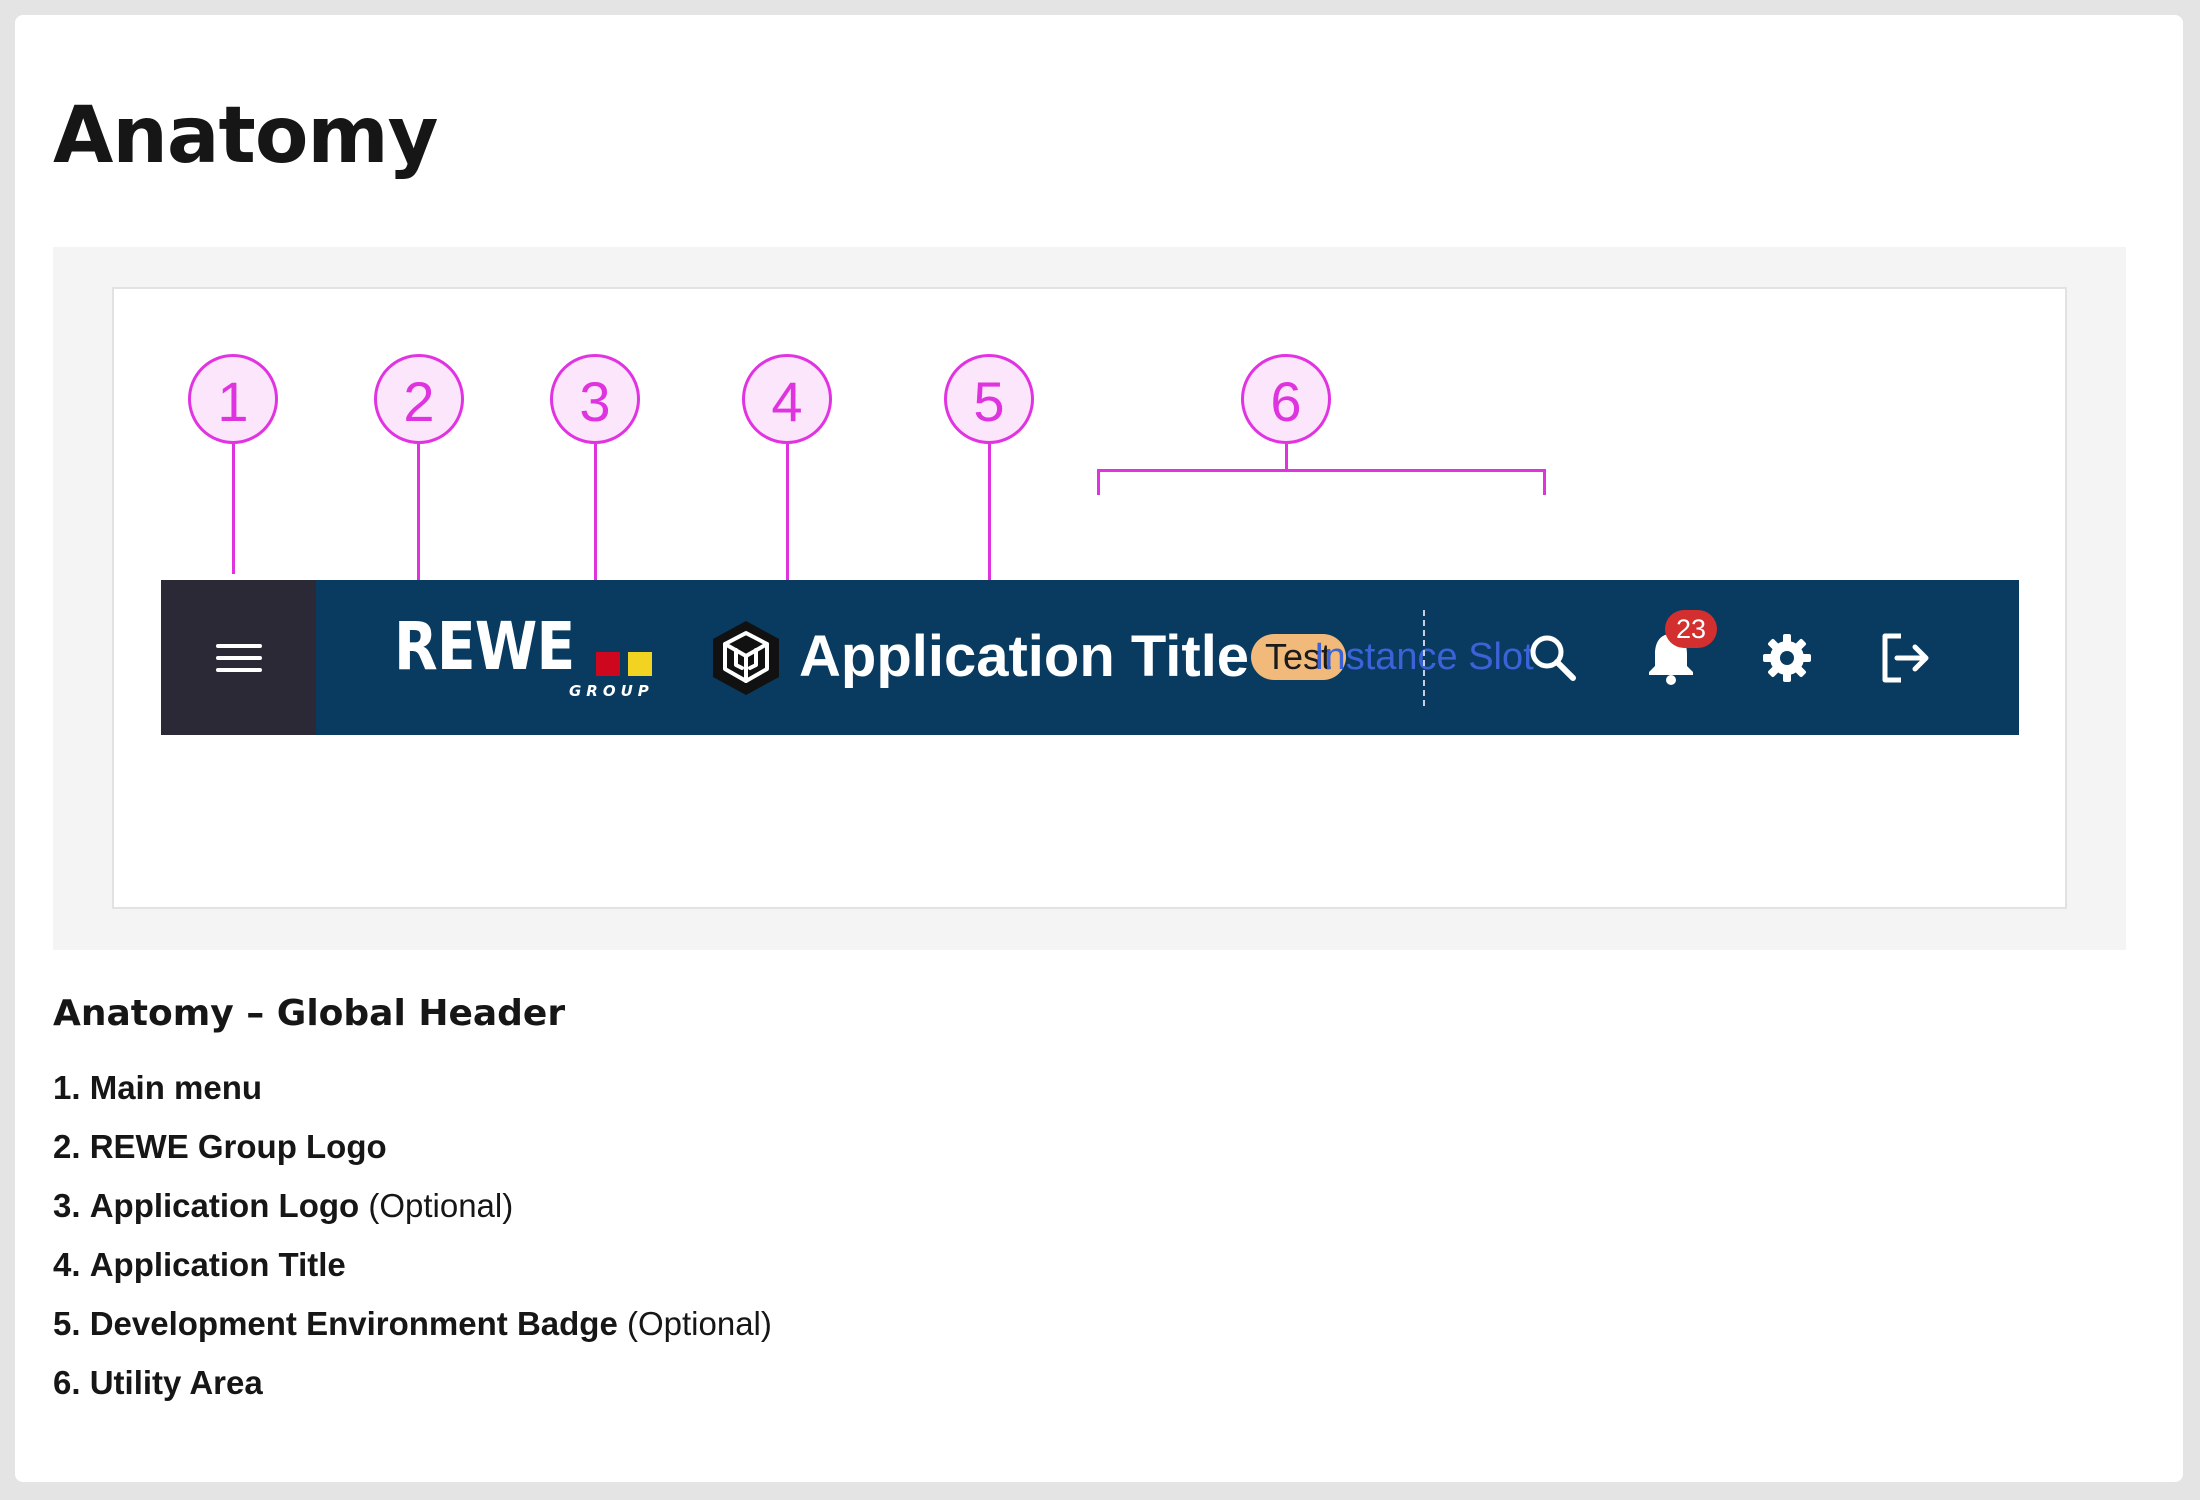 This screenshot has width=2200, height=1500. What do you see at coordinates (238, 645) in the screenshot?
I see `menu-icon` at bounding box center [238, 645].